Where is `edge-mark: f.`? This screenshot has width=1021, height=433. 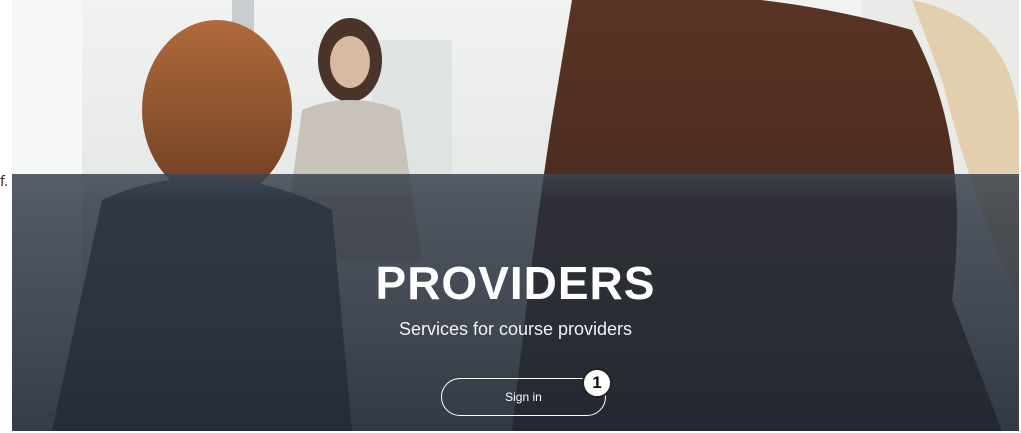 edge-mark: f. is located at coordinates (4, 182).